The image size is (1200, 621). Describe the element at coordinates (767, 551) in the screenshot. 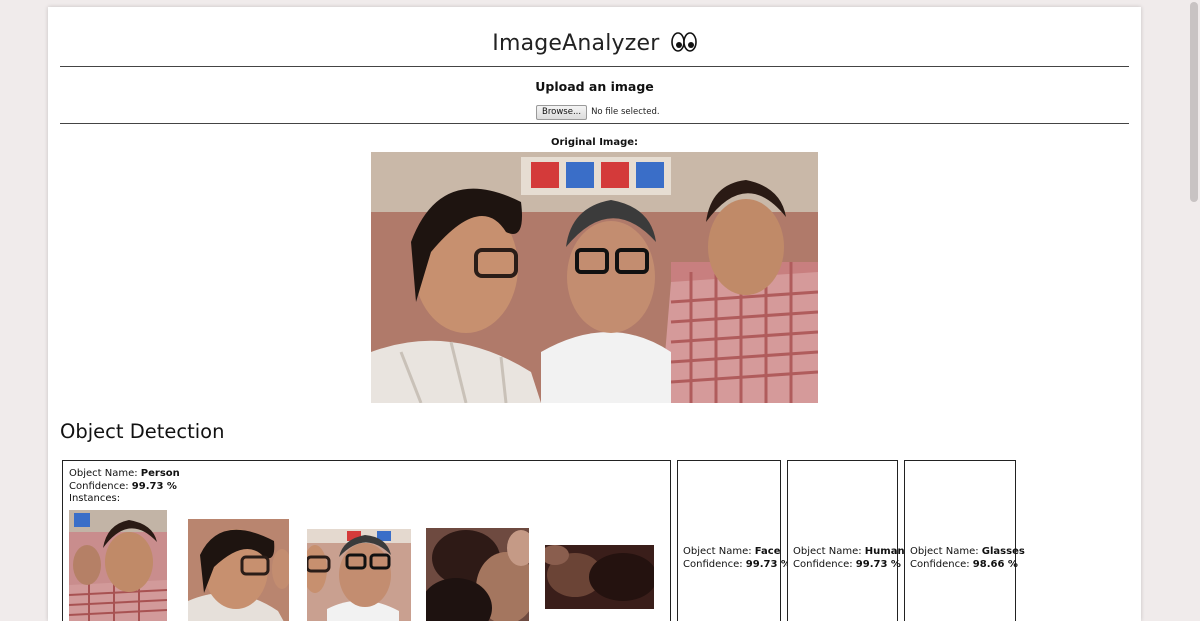

I see `object-name: Face` at that location.